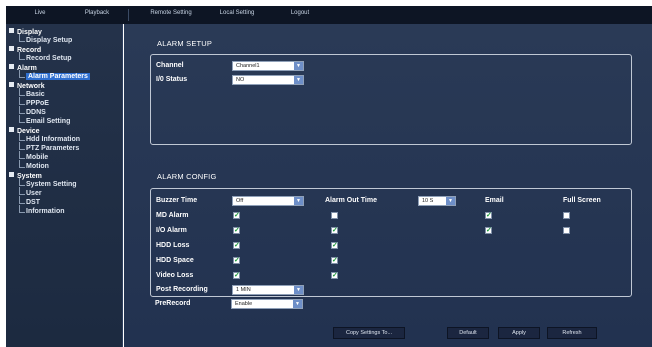 The image size is (652, 347). Describe the element at coordinates (48, 183) in the screenshot. I see `sidebar-item-system-setting: System Setting` at that location.